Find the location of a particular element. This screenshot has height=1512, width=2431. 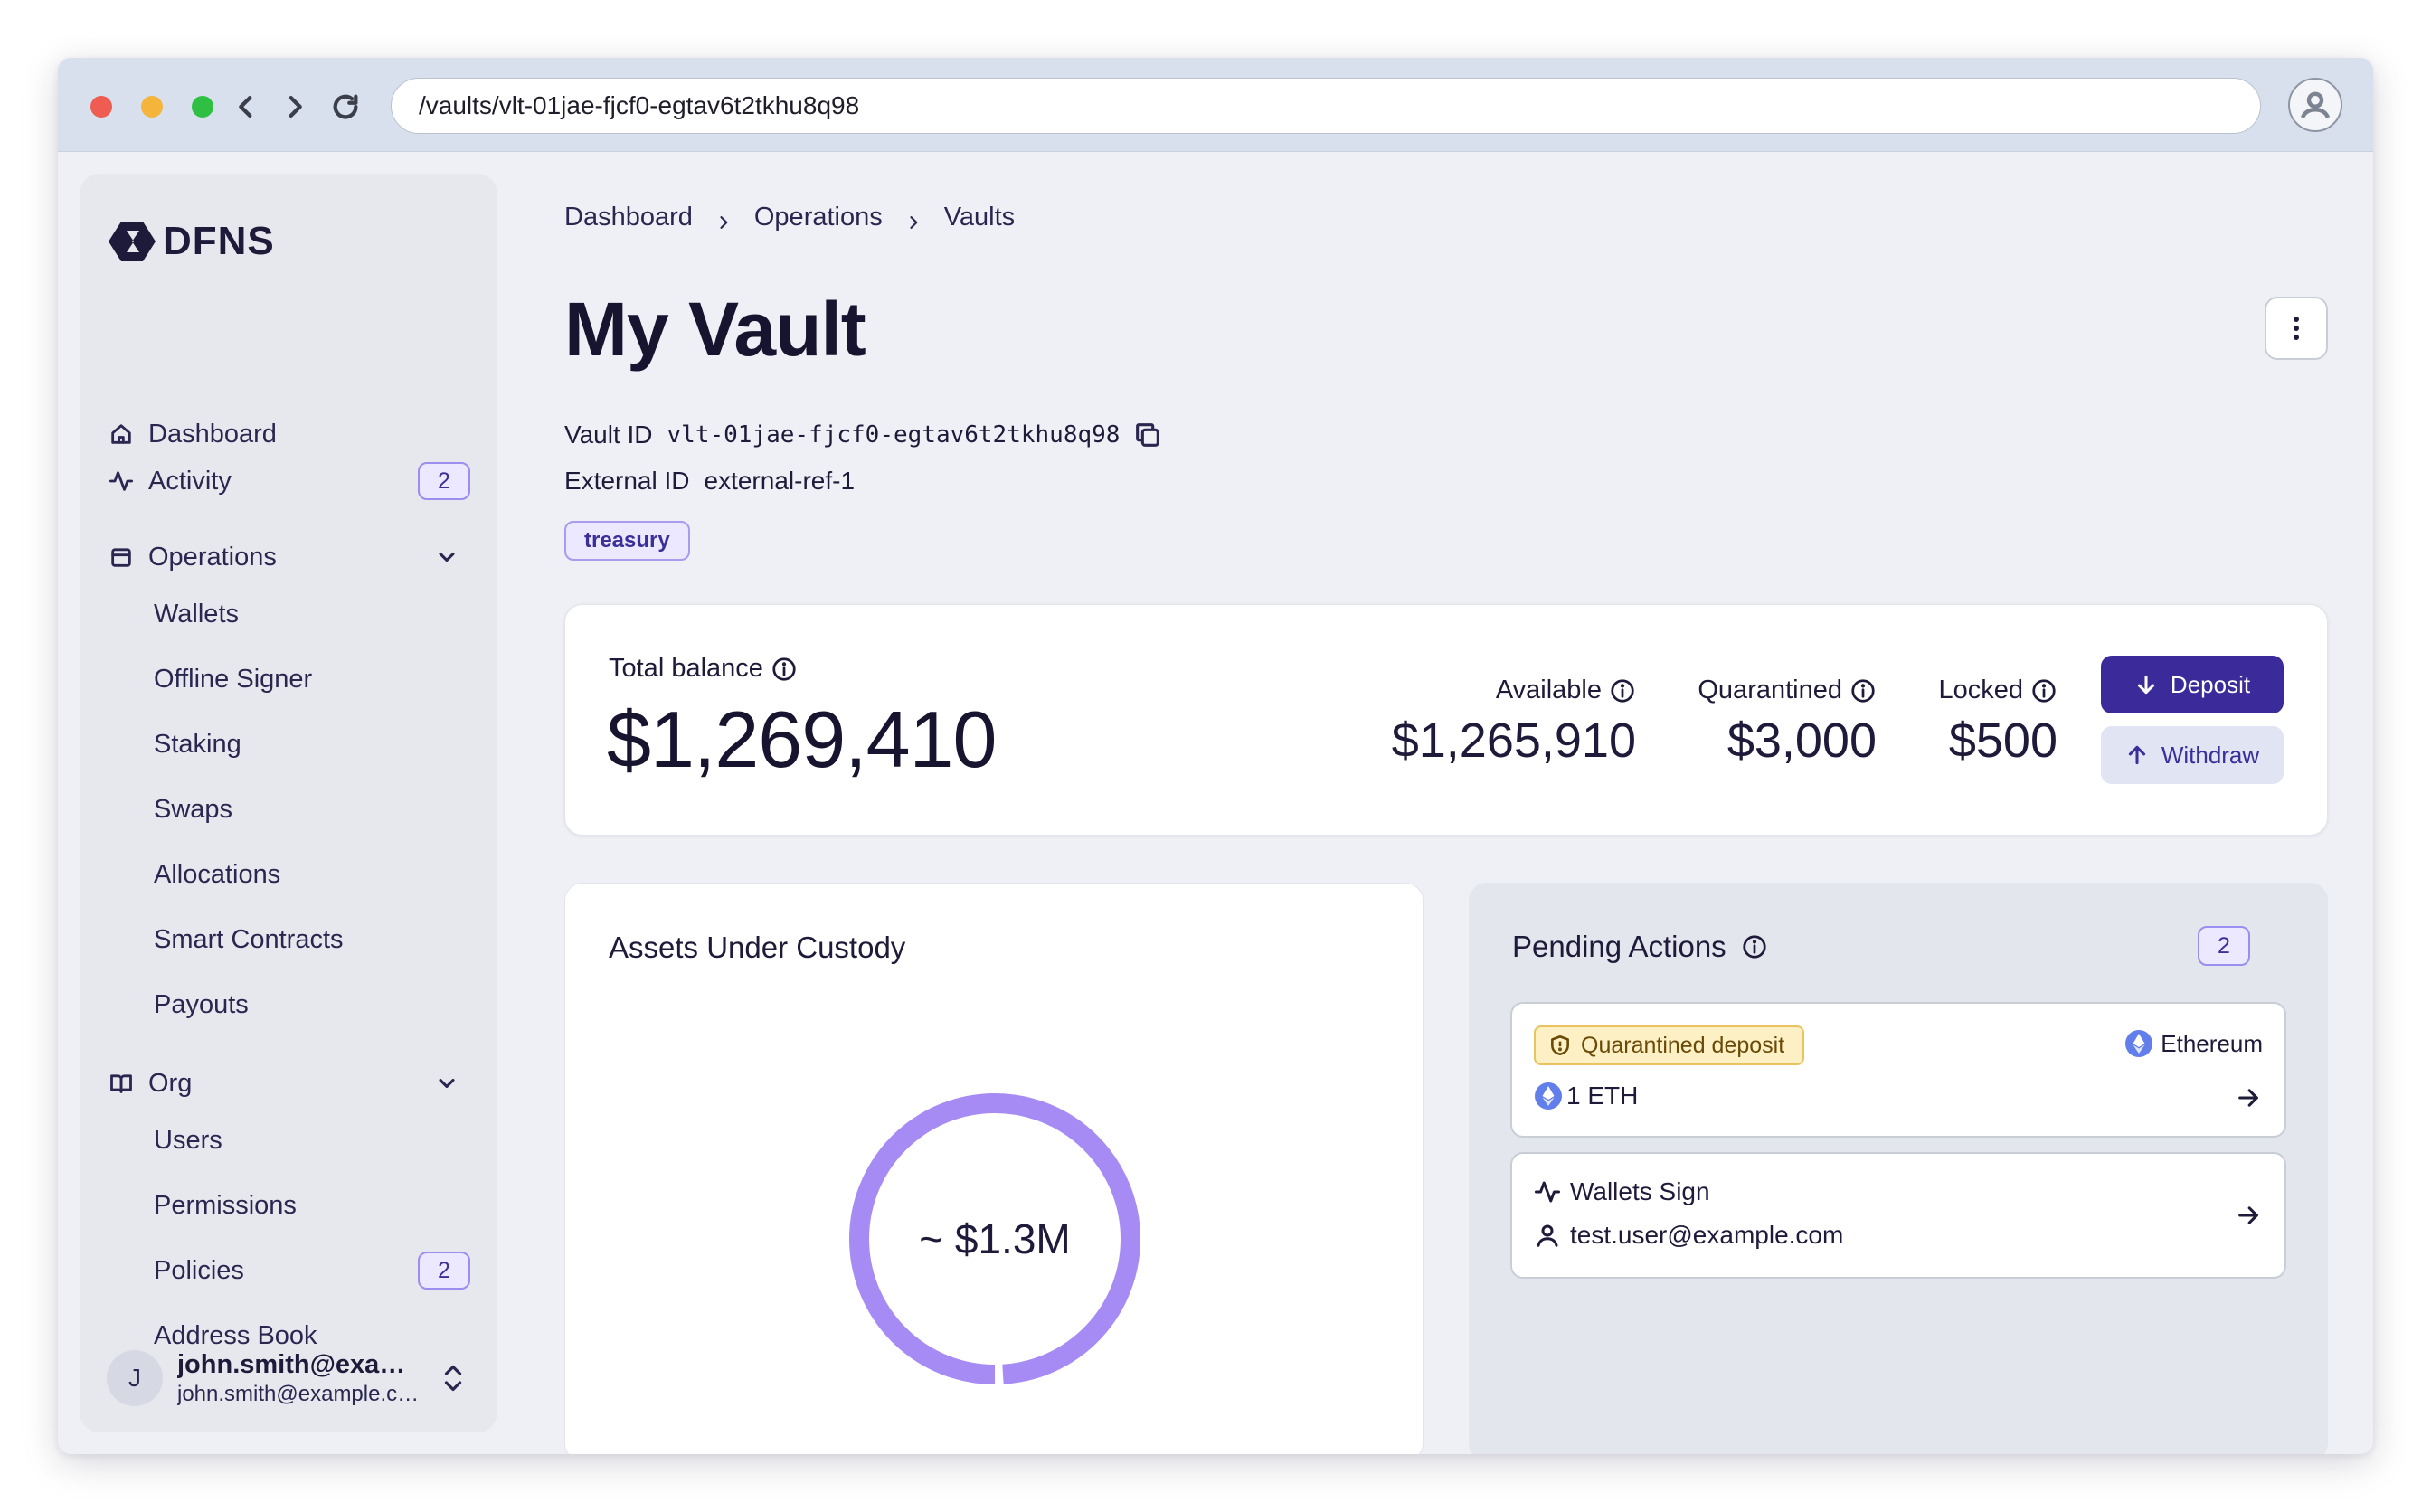

wallets-sign-text: Wallets Sign is located at coordinates (1640, 1191).